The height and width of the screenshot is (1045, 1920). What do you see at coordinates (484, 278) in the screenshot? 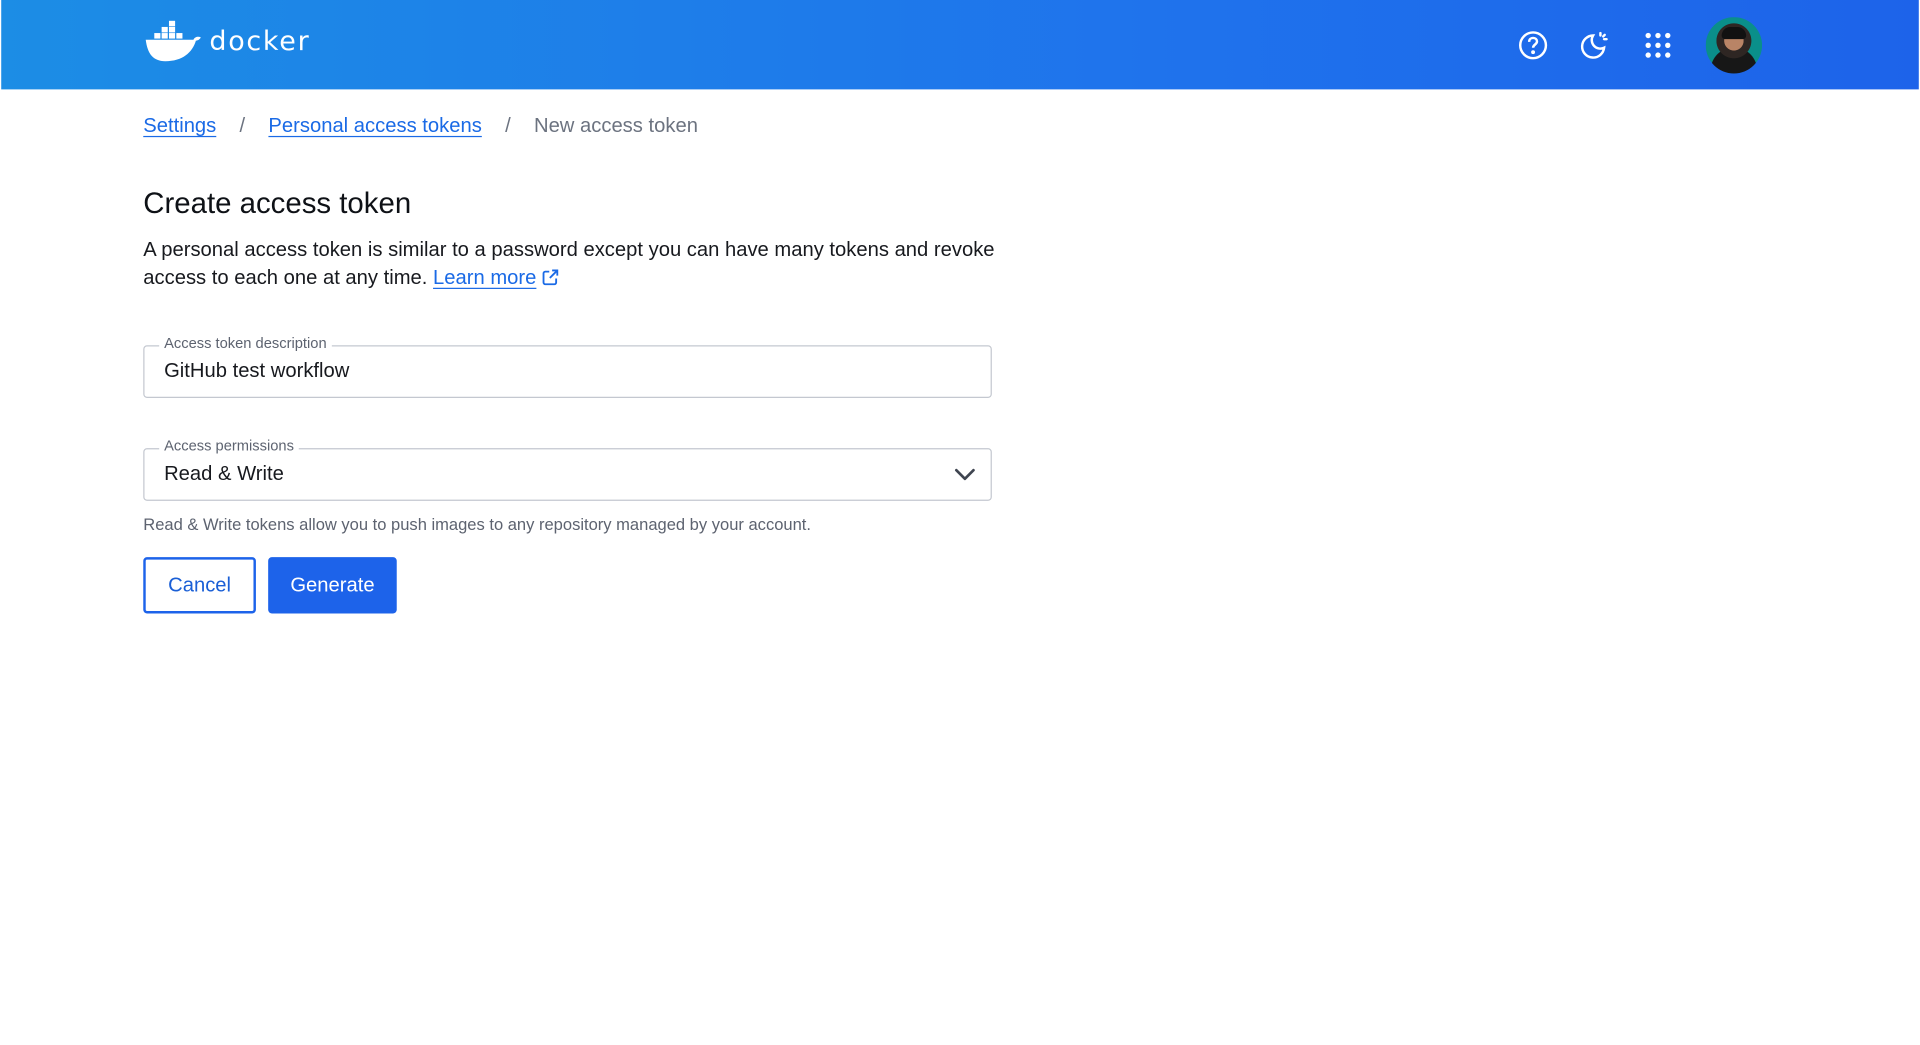
I see `learn-more-link: Learn more` at bounding box center [484, 278].